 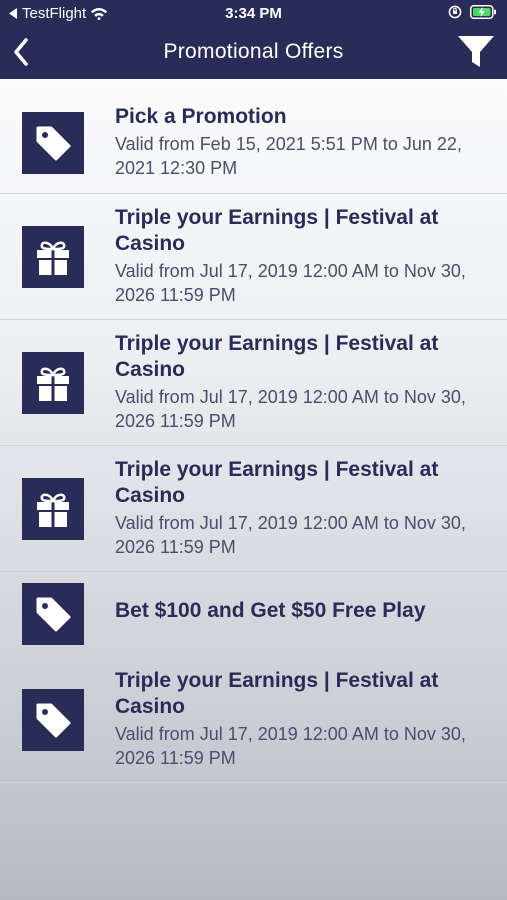 I want to click on status-bar: TestFlight 3:34 PM, so click(x=253, y=14).